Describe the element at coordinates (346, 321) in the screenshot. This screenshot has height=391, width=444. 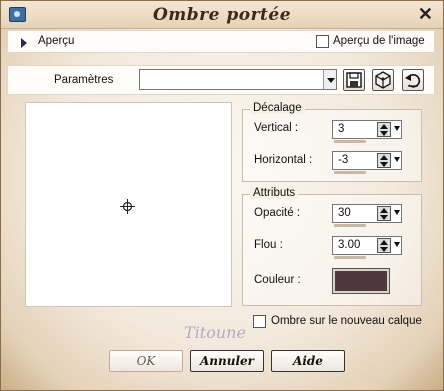
I see `new-layer-label: Ombre sur le nouveau calque` at that location.